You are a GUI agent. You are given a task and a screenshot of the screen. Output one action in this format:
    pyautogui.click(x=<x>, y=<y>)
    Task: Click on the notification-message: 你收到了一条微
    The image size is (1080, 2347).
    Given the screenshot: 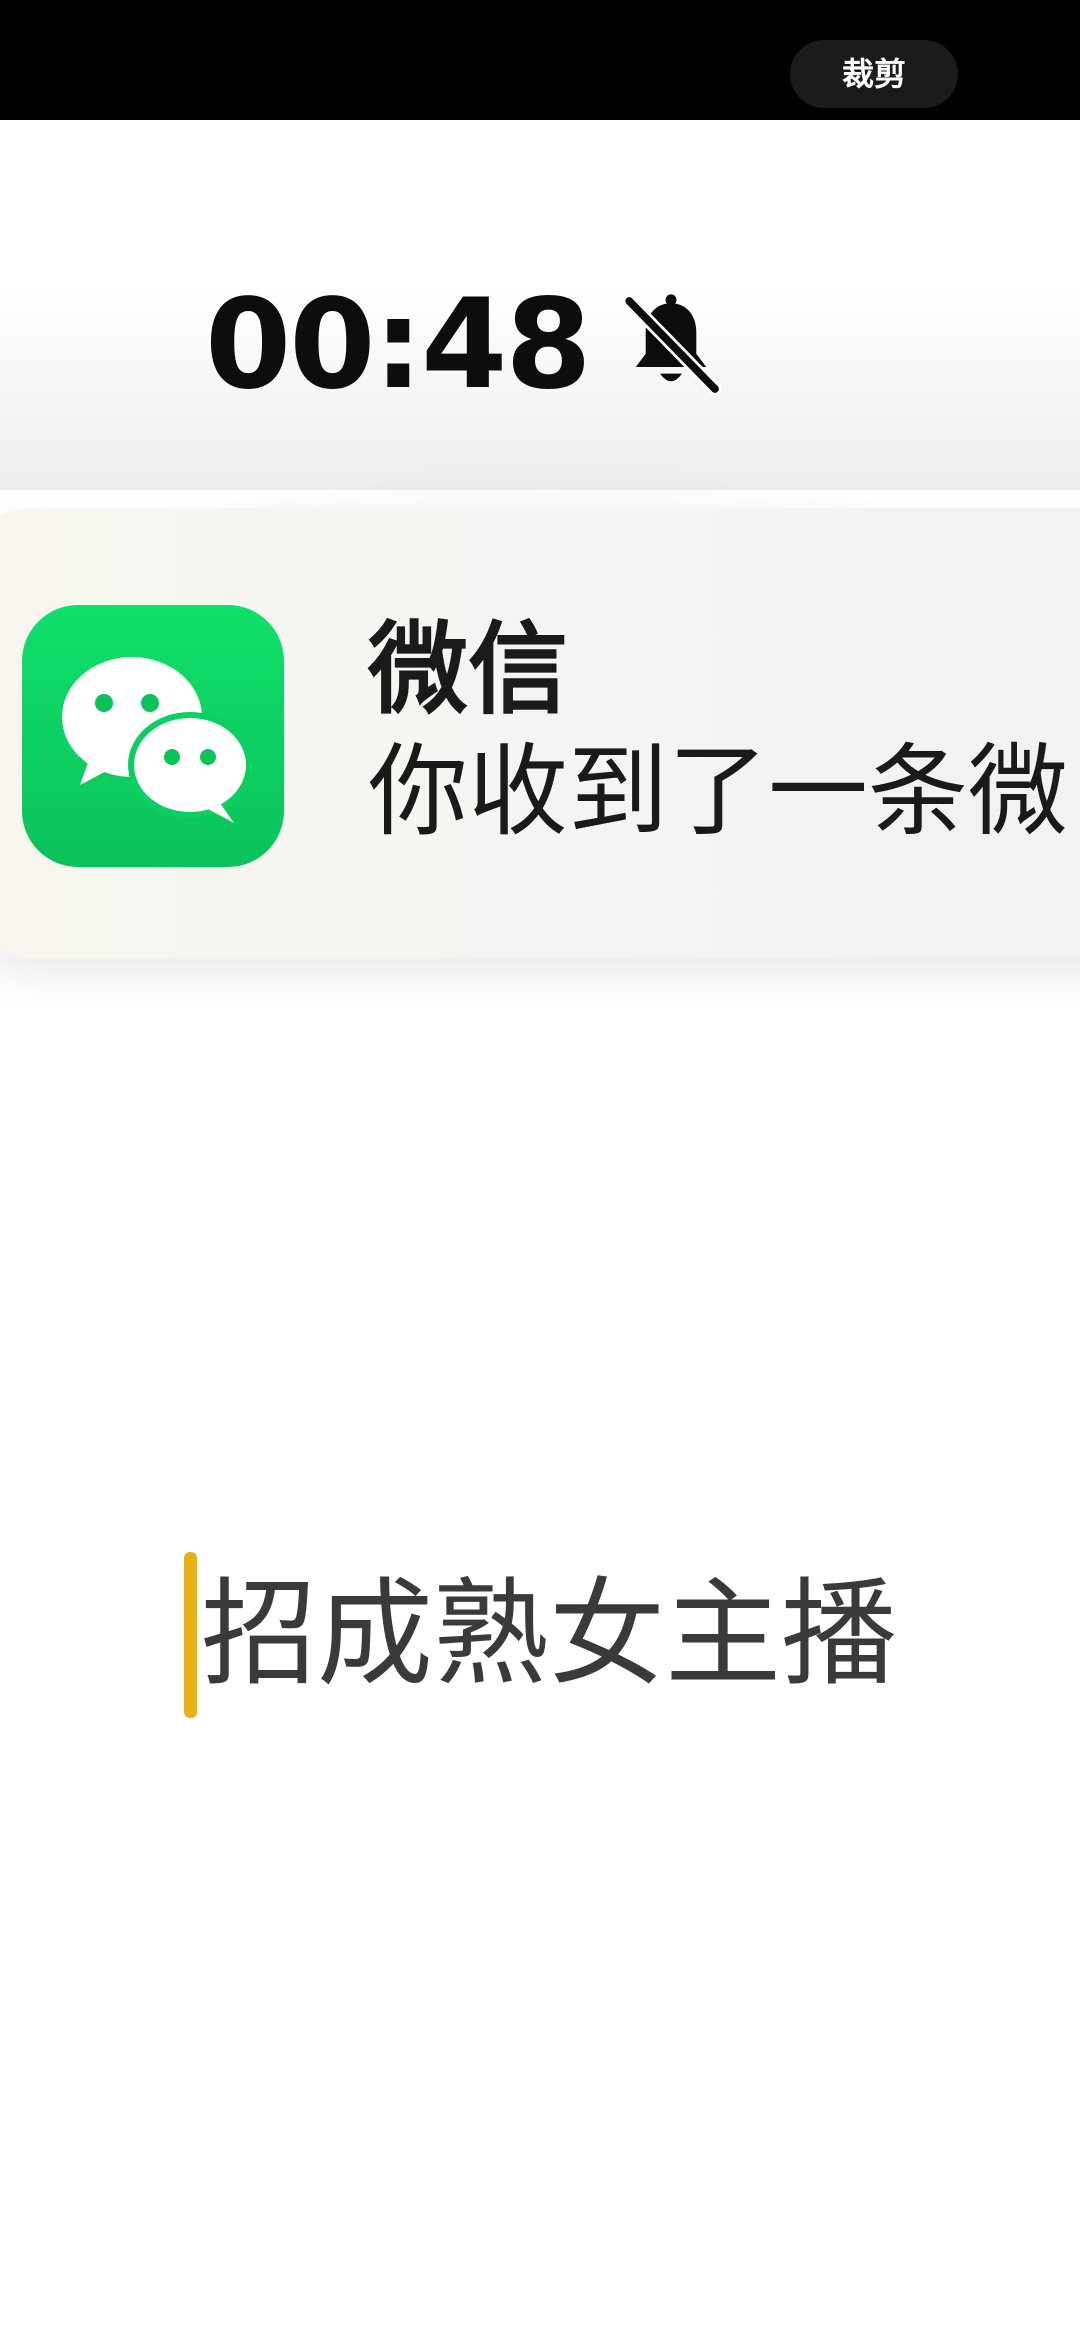 What is the action you would take?
    pyautogui.click(x=718, y=791)
    